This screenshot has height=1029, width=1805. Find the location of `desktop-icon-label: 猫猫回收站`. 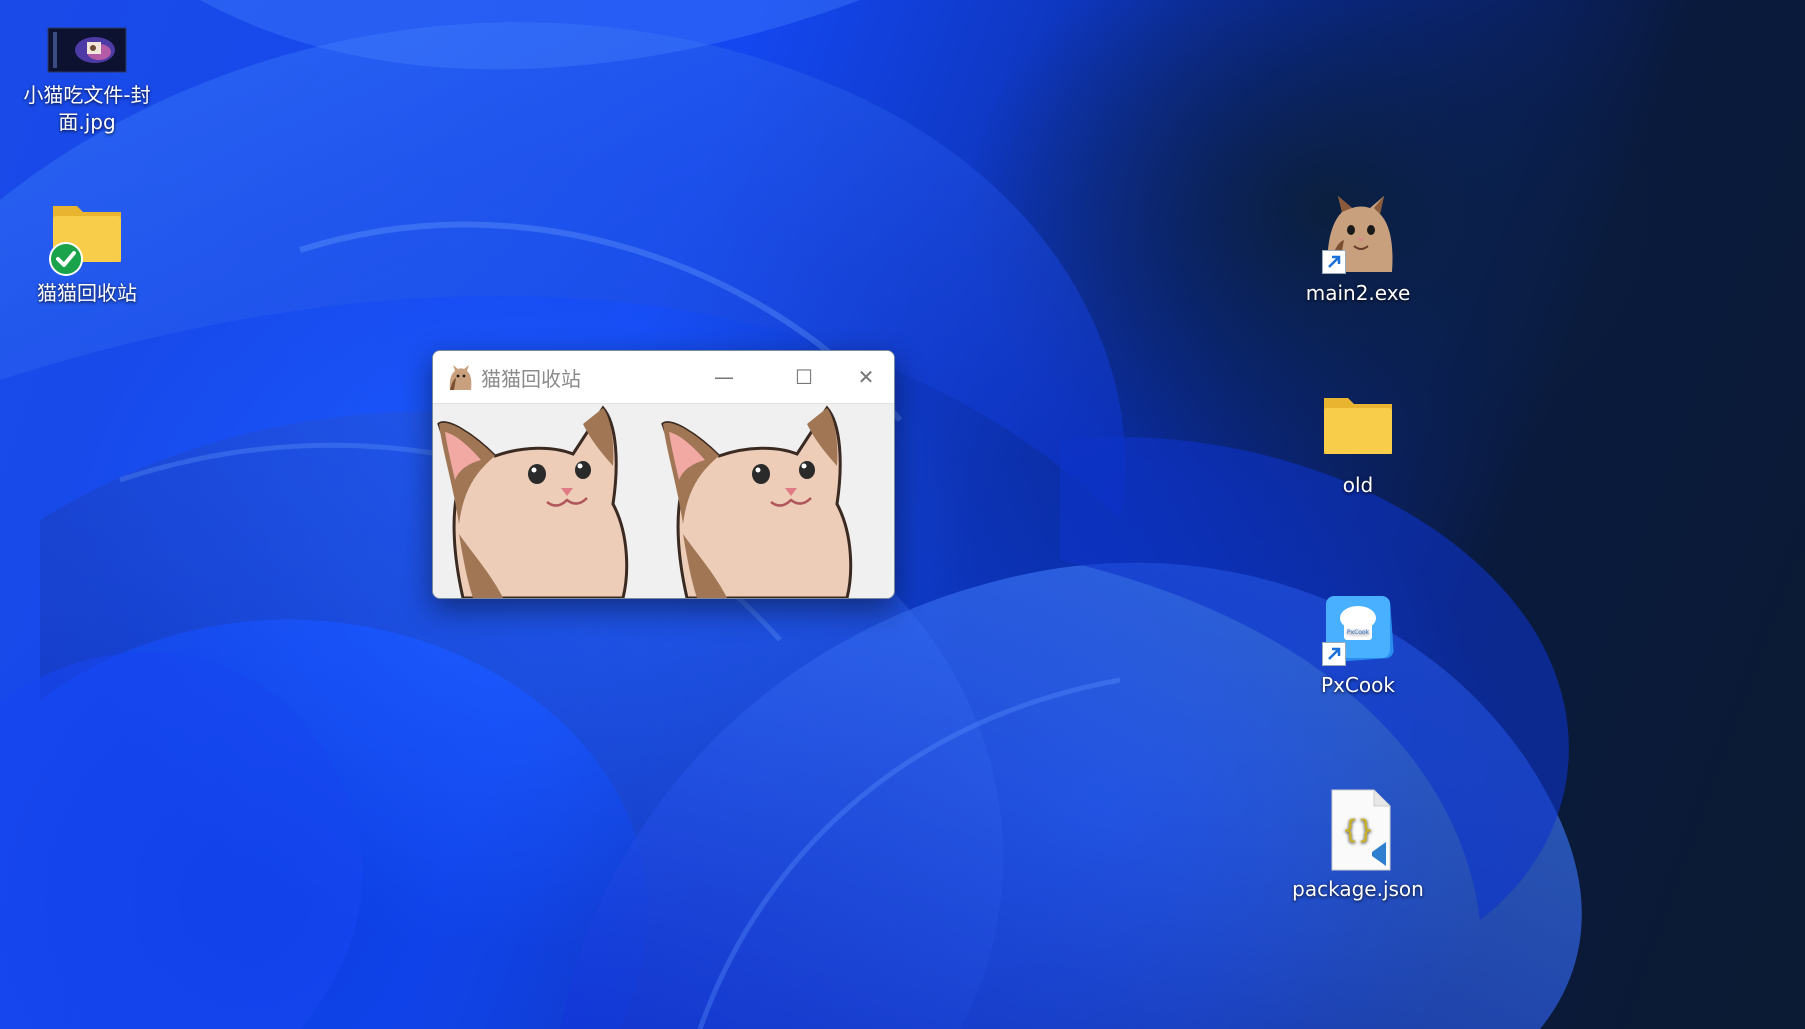

desktop-icon-label: 猫猫回收站 is located at coordinates (87, 293).